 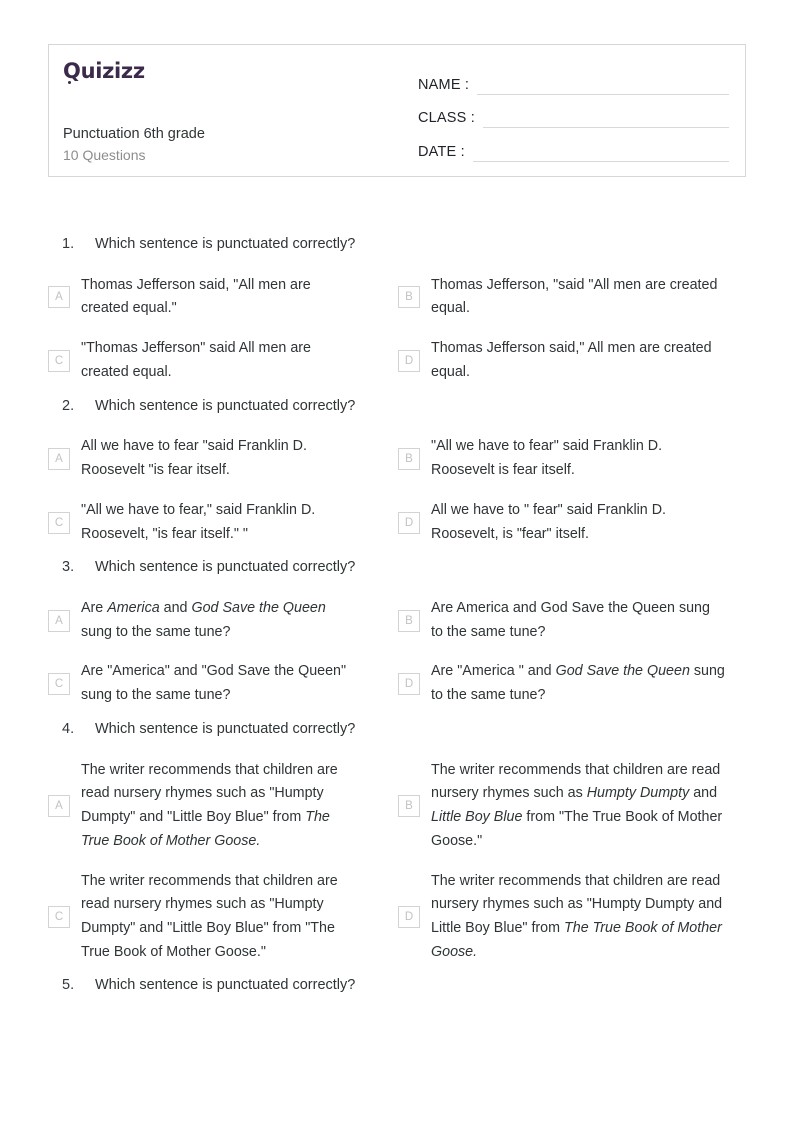 What do you see at coordinates (69, 82) in the screenshot?
I see `logo-q-dot-icon` at bounding box center [69, 82].